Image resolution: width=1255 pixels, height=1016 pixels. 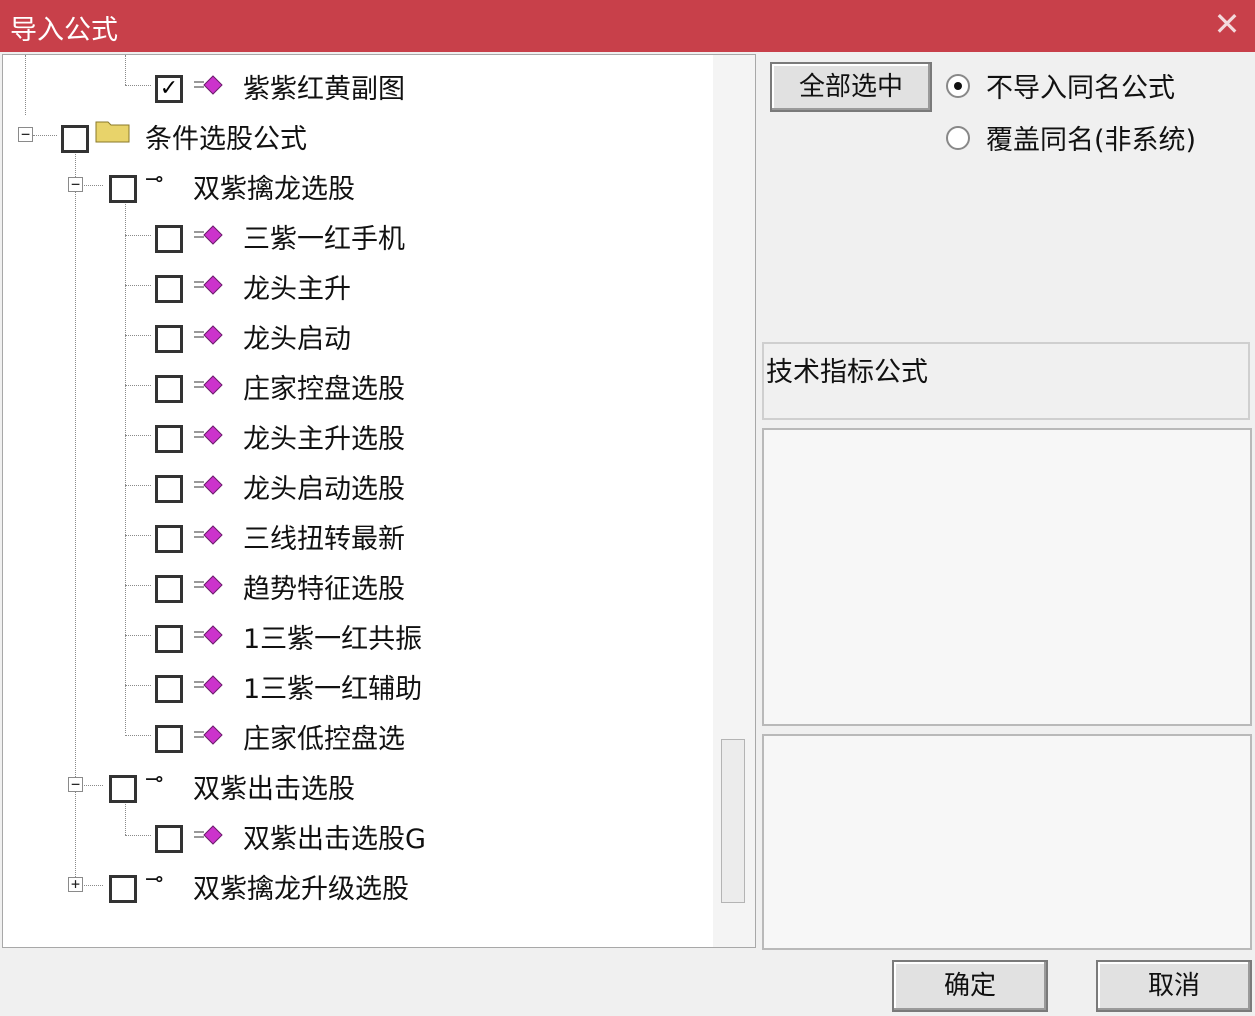 What do you see at coordinates (958, 138) in the screenshot?
I see `radio-overwrite` at bounding box center [958, 138].